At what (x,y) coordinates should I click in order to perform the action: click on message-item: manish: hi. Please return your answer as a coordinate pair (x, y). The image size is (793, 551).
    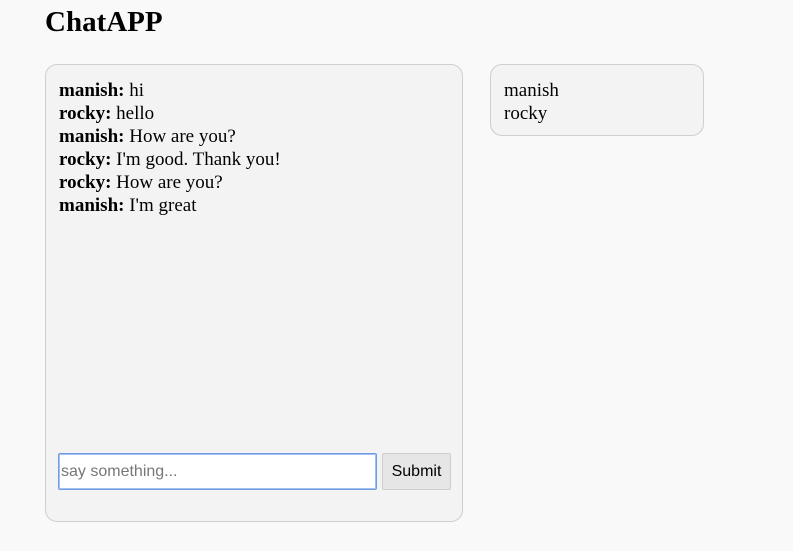
    Looking at the image, I should click on (170, 90).